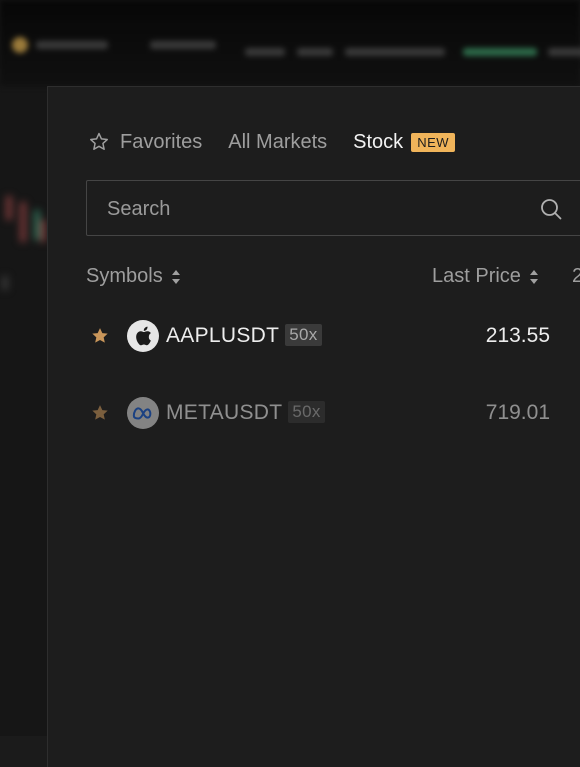  I want to click on symbol-name: AAPLUSDT 50x, so click(244, 336).